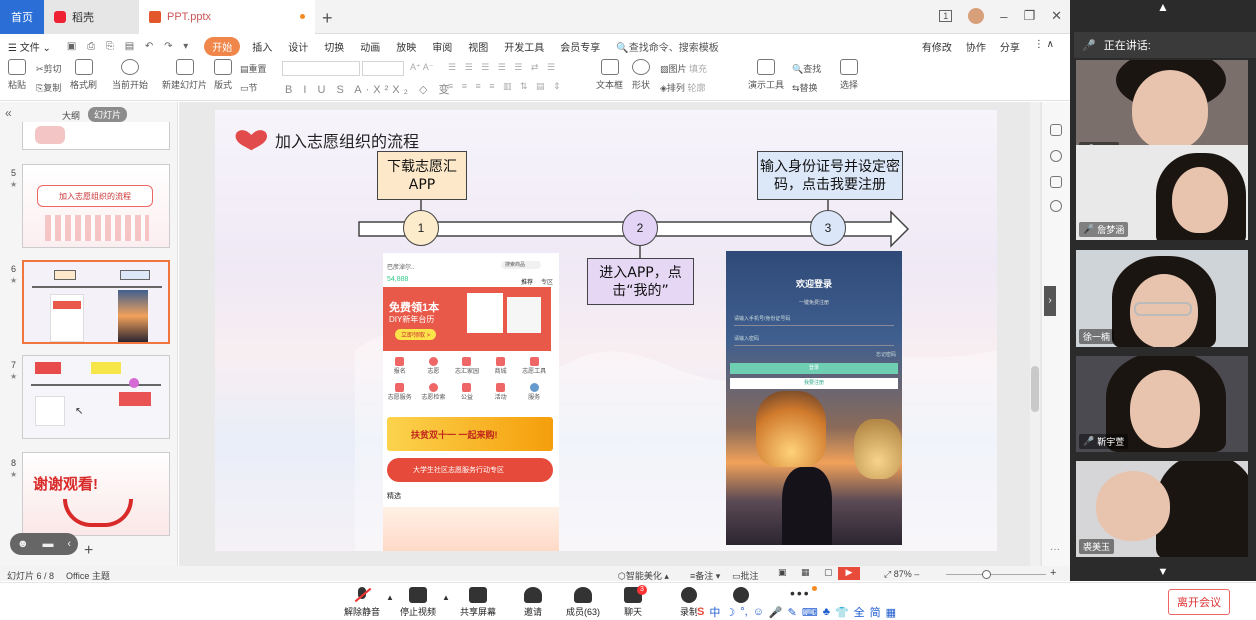 The height and width of the screenshot is (620, 1256). Describe the element at coordinates (446, 597) in the screenshot. I see `video-options-caret: ▲` at that location.